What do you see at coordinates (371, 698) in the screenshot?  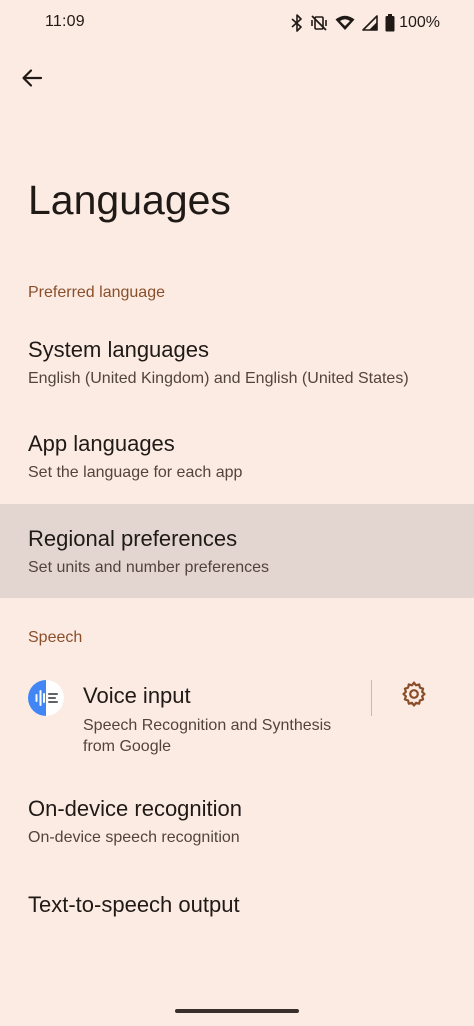 I see `vertical-divider` at bounding box center [371, 698].